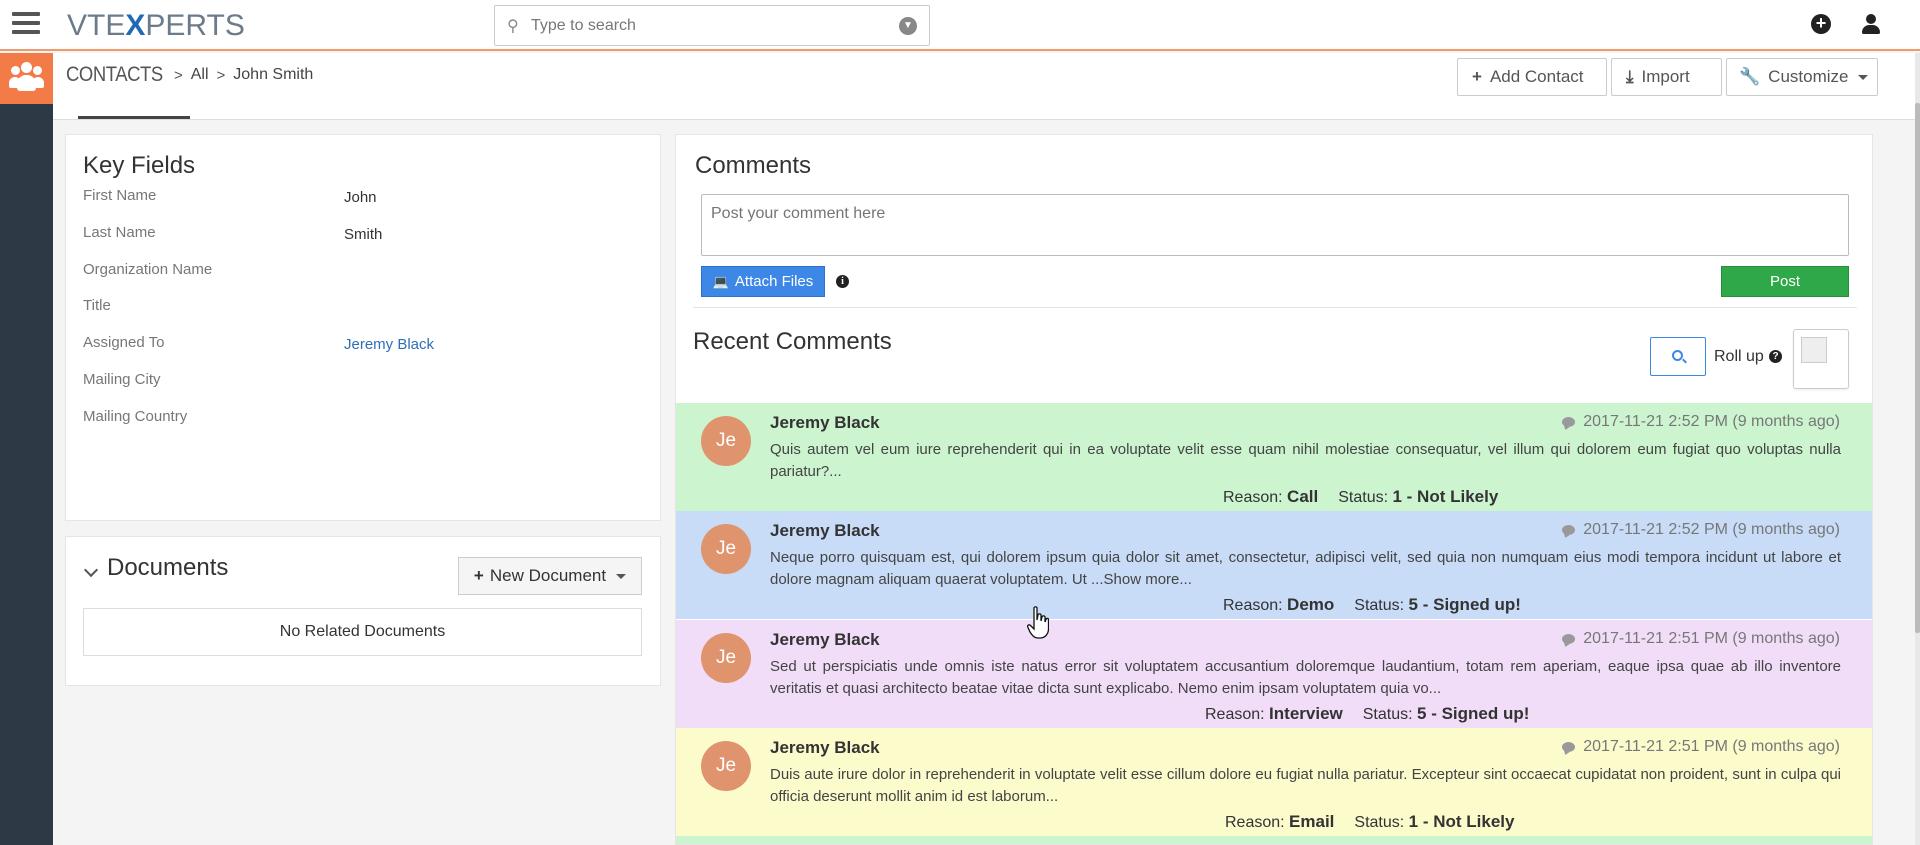  What do you see at coordinates (908, 26) in the screenshot?
I see `chevron-down-icon: ▼` at bounding box center [908, 26].